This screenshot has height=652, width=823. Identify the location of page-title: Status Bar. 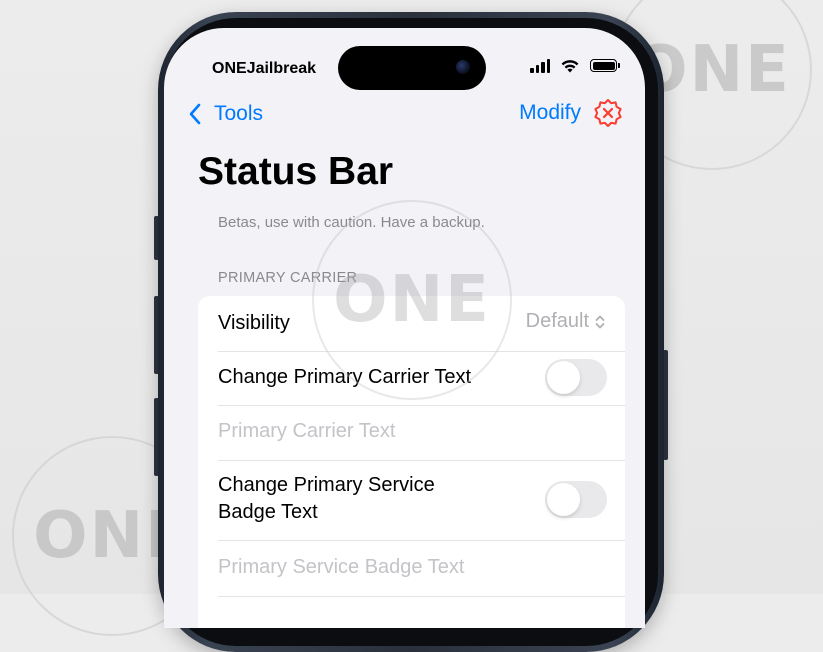
(296, 171).